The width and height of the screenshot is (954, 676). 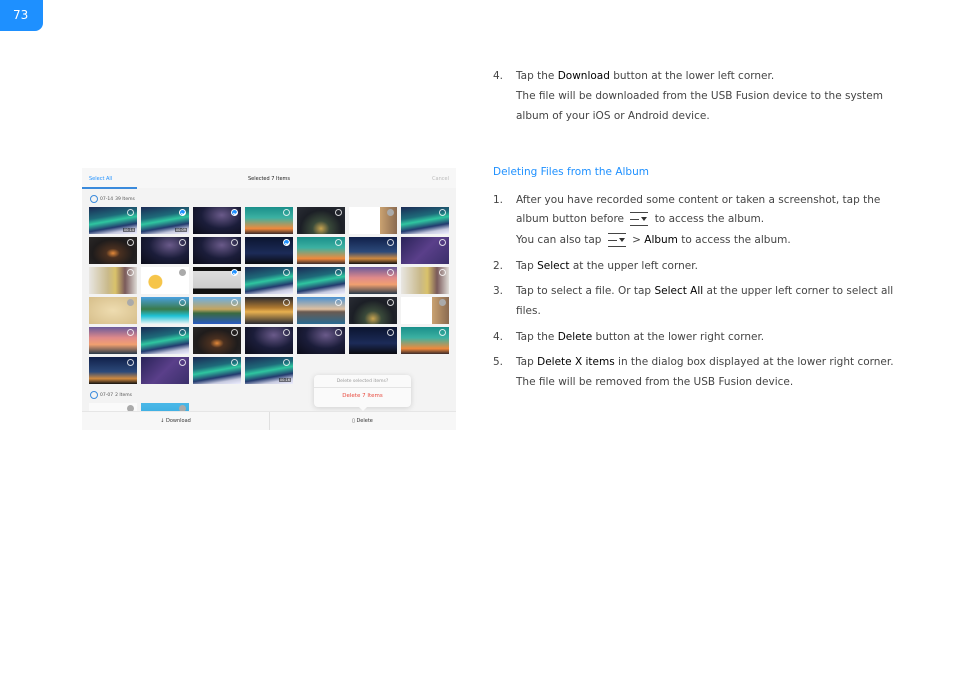 I want to click on video-duration: 00:14, so click(x=128, y=230).